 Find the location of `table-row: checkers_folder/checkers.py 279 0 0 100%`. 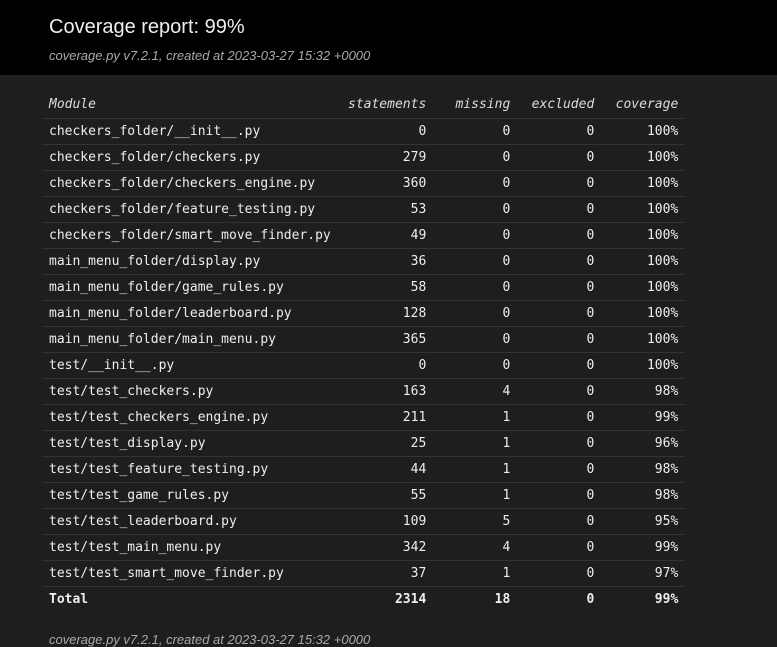

table-row: checkers_folder/checkers.py 279 0 0 100% is located at coordinates (364, 157).